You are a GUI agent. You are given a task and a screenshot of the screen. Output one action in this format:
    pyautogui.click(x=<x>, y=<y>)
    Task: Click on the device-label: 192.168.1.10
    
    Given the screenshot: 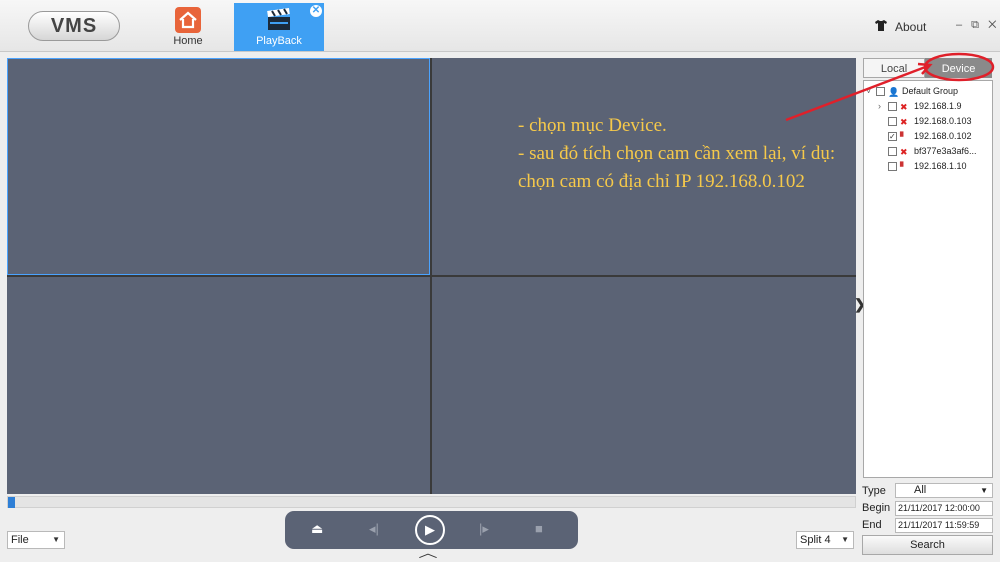 What is the action you would take?
    pyautogui.click(x=940, y=166)
    